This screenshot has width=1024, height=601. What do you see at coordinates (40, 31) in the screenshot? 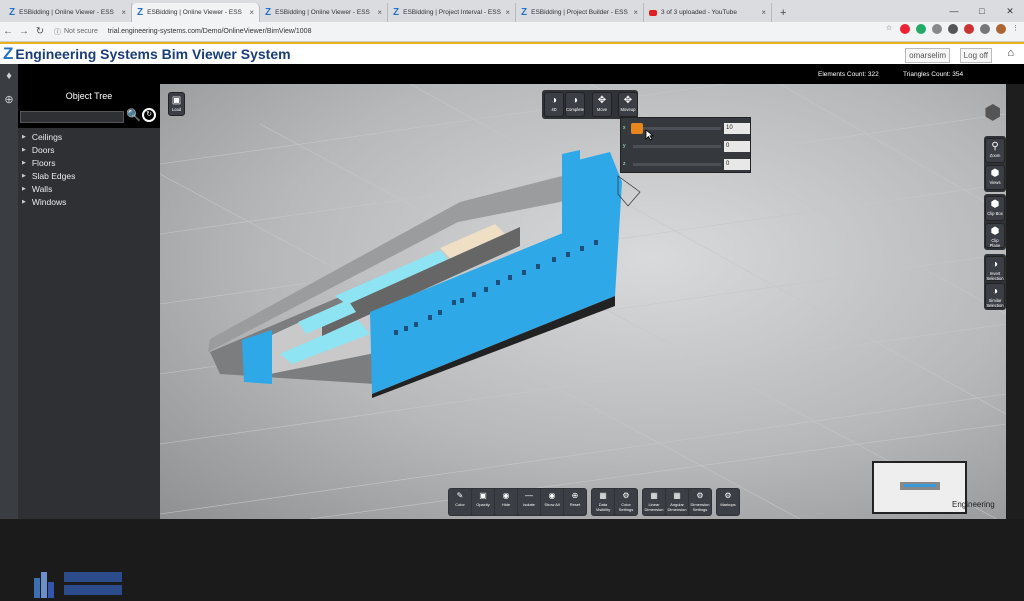
I see `reload-icon: ↻` at bounding box center [40, 31].